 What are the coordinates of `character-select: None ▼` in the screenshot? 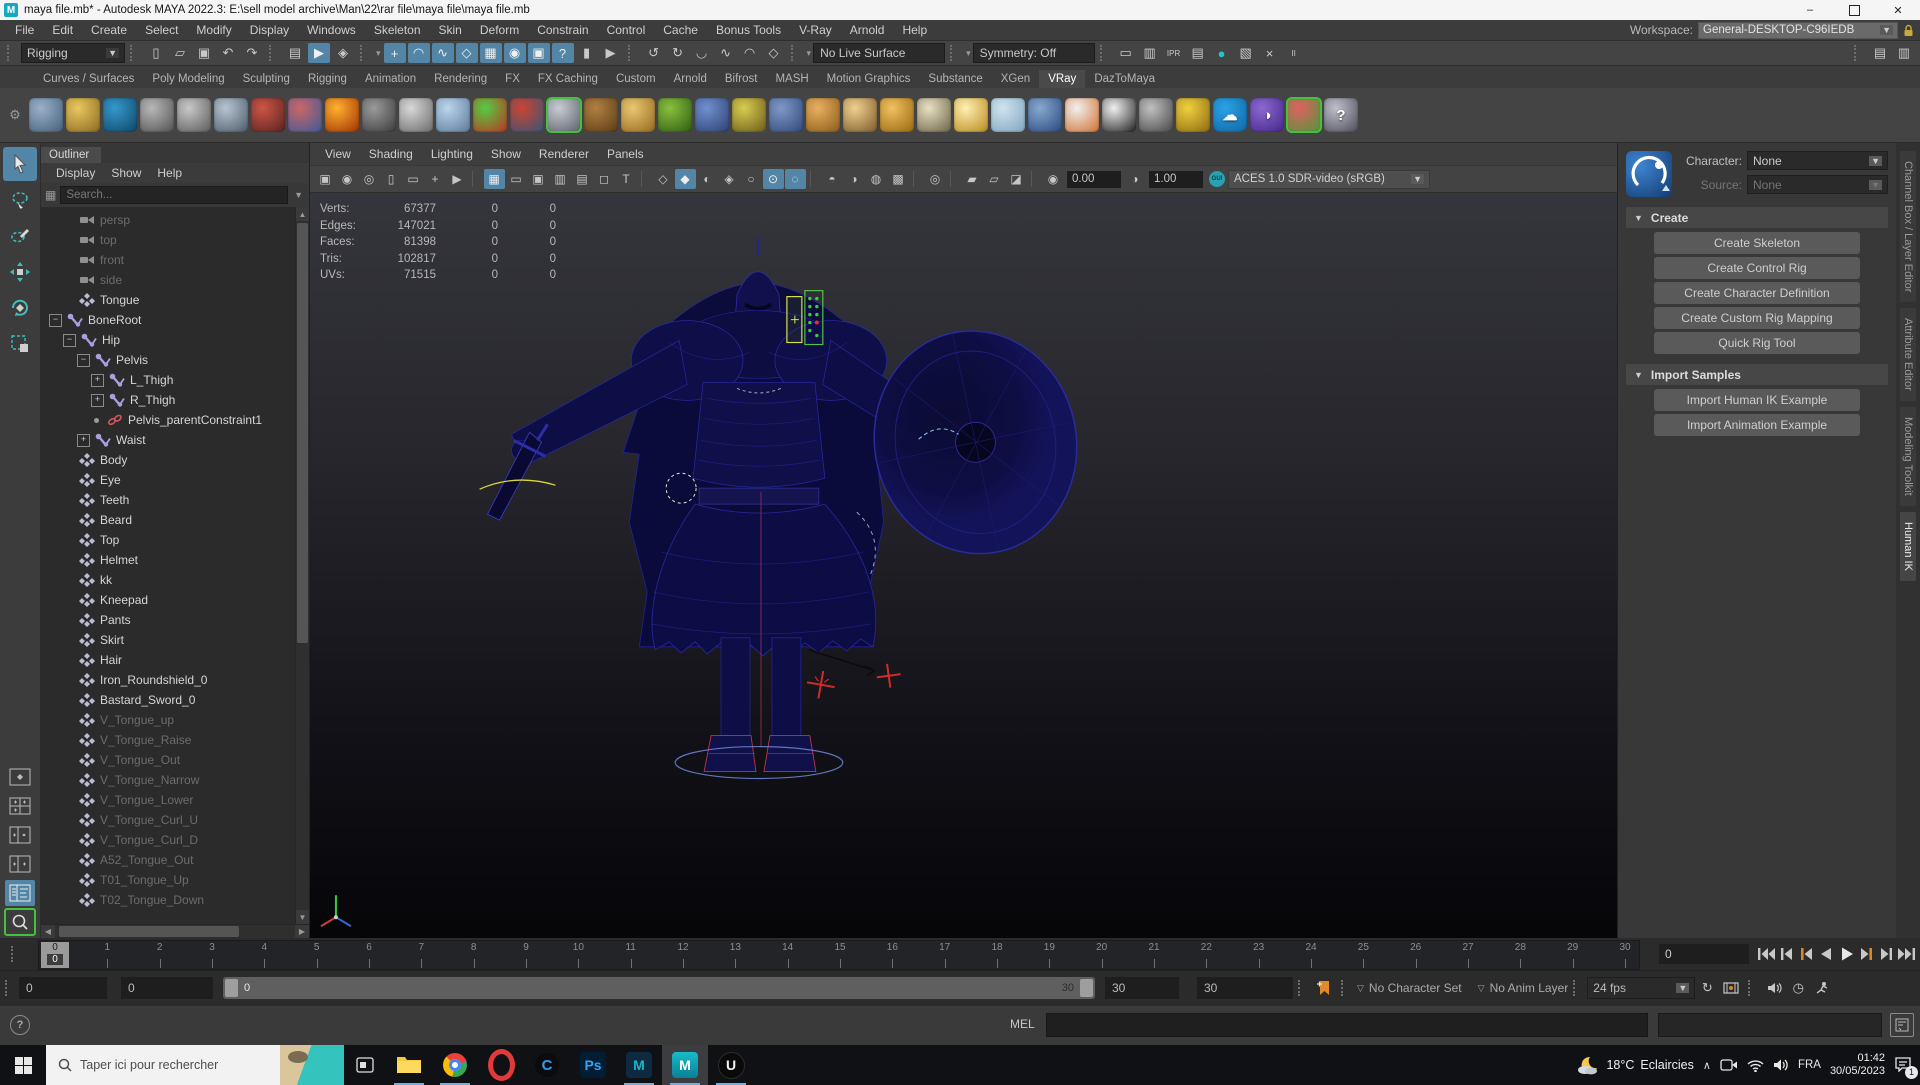 It's located at (1817, 160).